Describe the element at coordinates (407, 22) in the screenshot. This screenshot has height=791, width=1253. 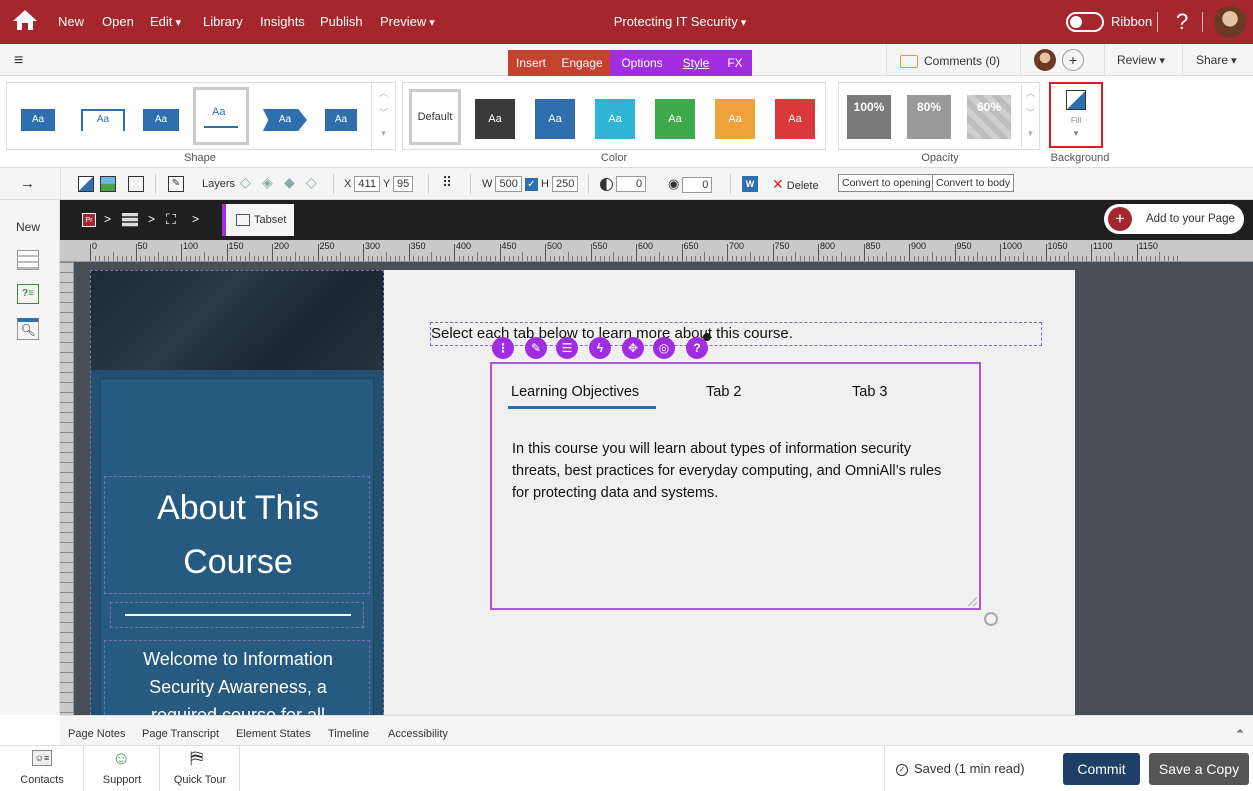
I see `menu-preview: Preview` at that location.